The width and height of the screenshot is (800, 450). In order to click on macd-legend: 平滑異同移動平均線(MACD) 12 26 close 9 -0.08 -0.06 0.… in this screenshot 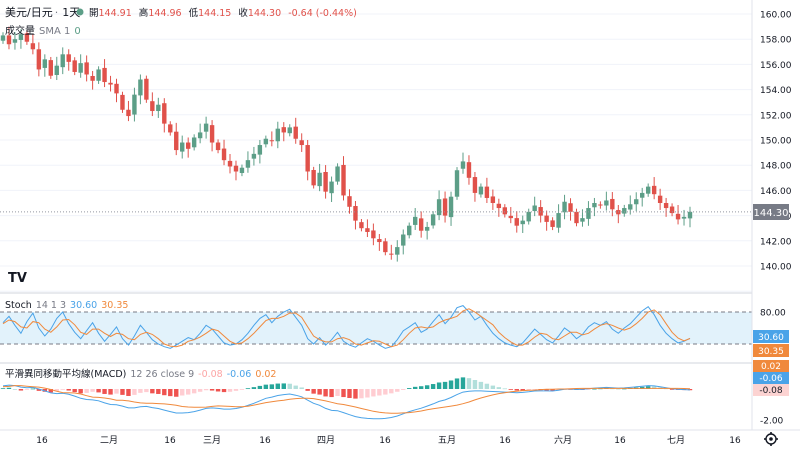, I will do `click(140, 374)`.